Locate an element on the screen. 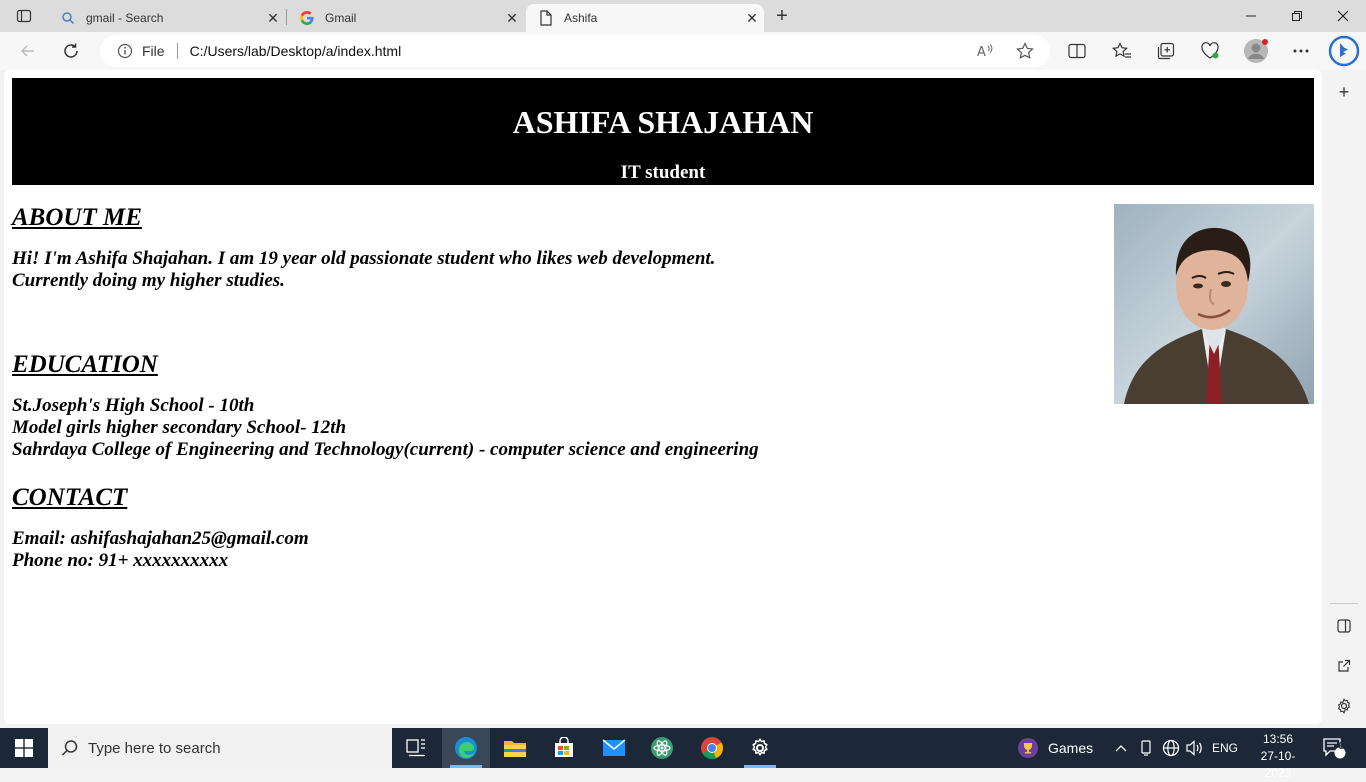 Image resolution: width=1366 pixels, height=782 pixels. tab-strip: gmail - Search ✕ Gmail ✕ Ashifa ✕ + is located at coordinates (683, 16).